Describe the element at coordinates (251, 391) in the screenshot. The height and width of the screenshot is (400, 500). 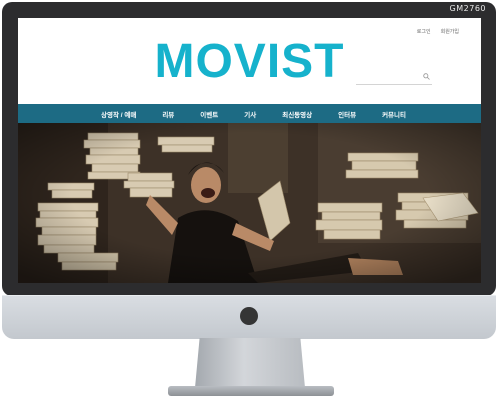
I see `monitor-stand-foot` at that location.